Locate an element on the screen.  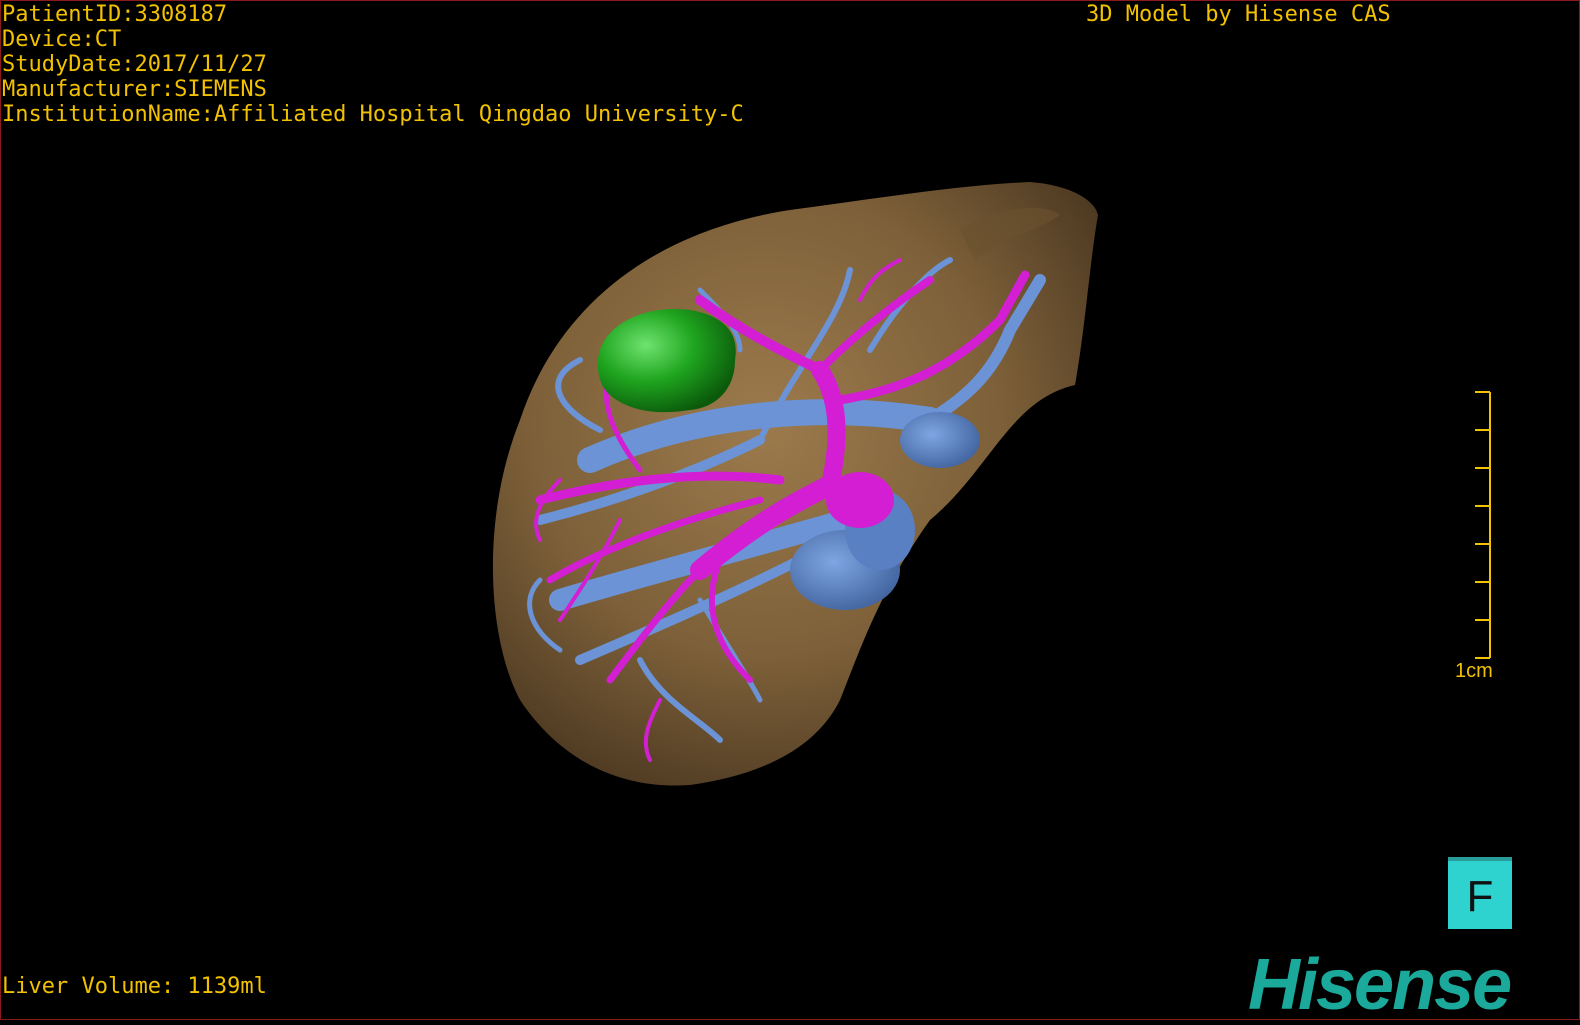
study-date: StudyDate:2017/11/27 is located at coordinates (134, 64).